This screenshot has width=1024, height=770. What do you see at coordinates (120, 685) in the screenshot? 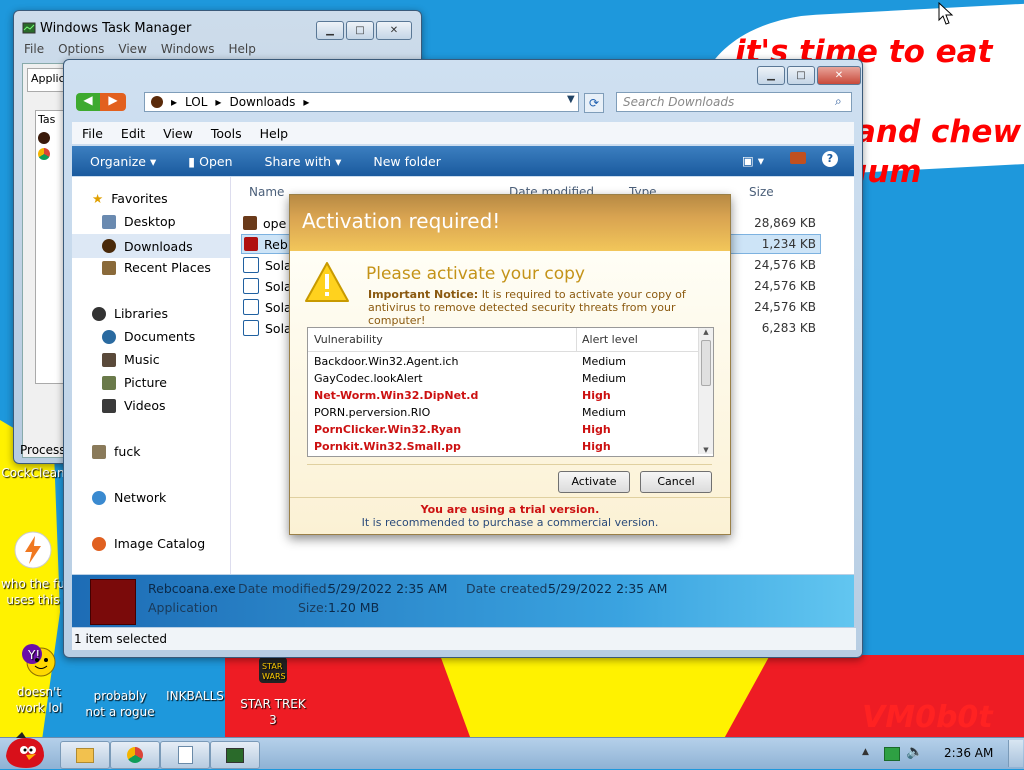
I see `desktop-icon-not-rogue: probably not a rogue` at bounding box center [120, 685].